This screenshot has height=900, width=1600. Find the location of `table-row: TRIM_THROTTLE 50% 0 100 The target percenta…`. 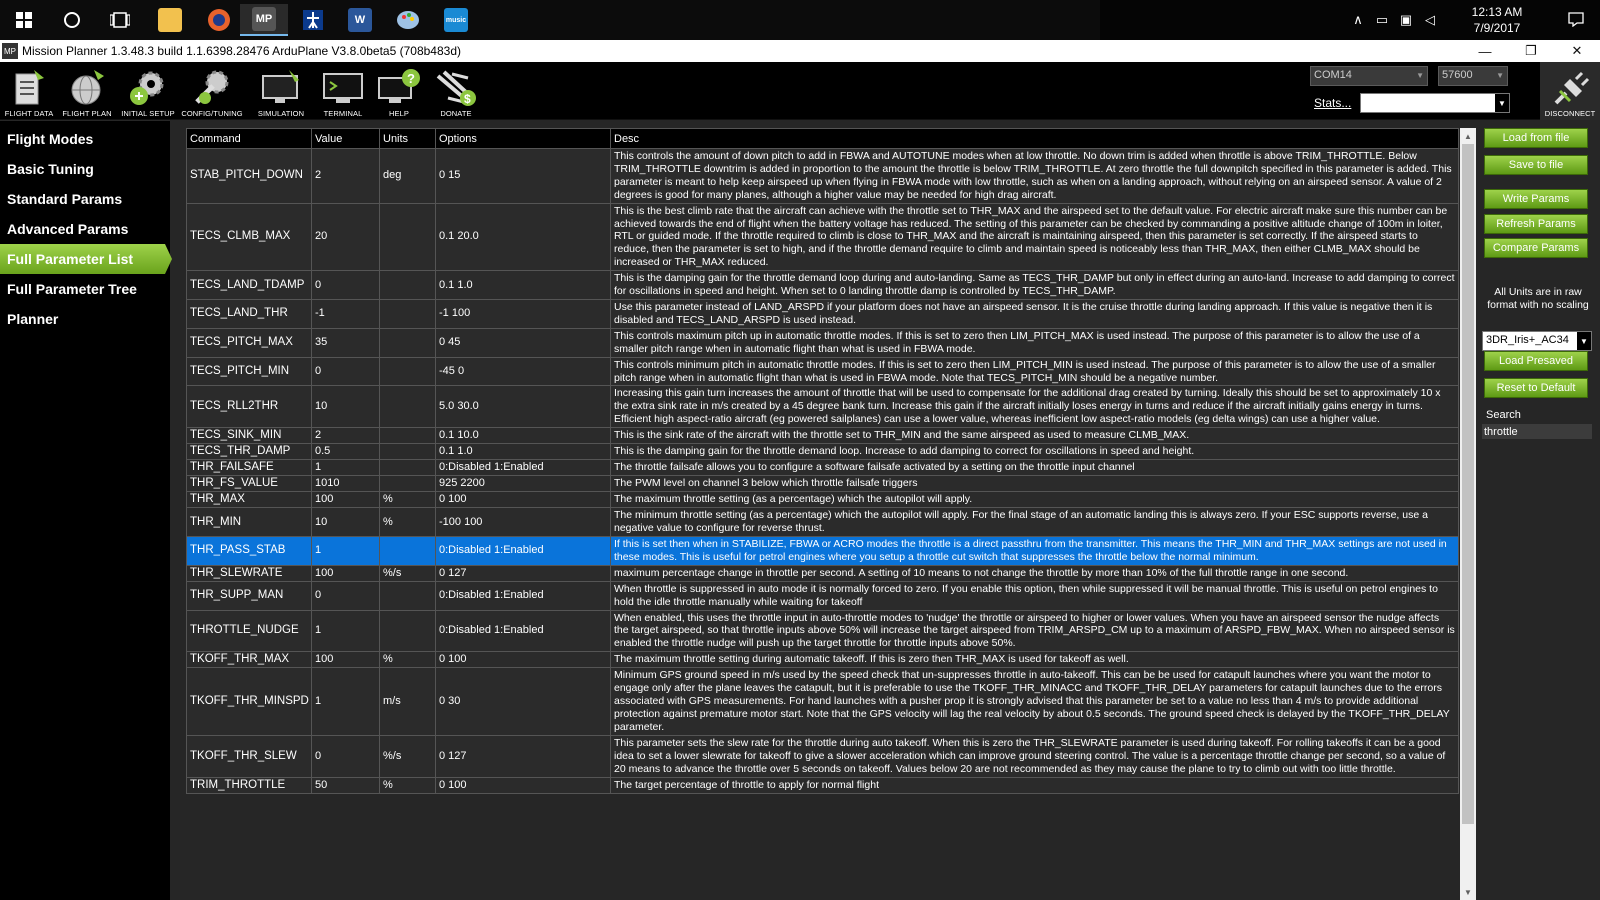

table-row: TRIM_THROTTLE 50% 0 100 The target percenta… is located at coordinates (822, 785).